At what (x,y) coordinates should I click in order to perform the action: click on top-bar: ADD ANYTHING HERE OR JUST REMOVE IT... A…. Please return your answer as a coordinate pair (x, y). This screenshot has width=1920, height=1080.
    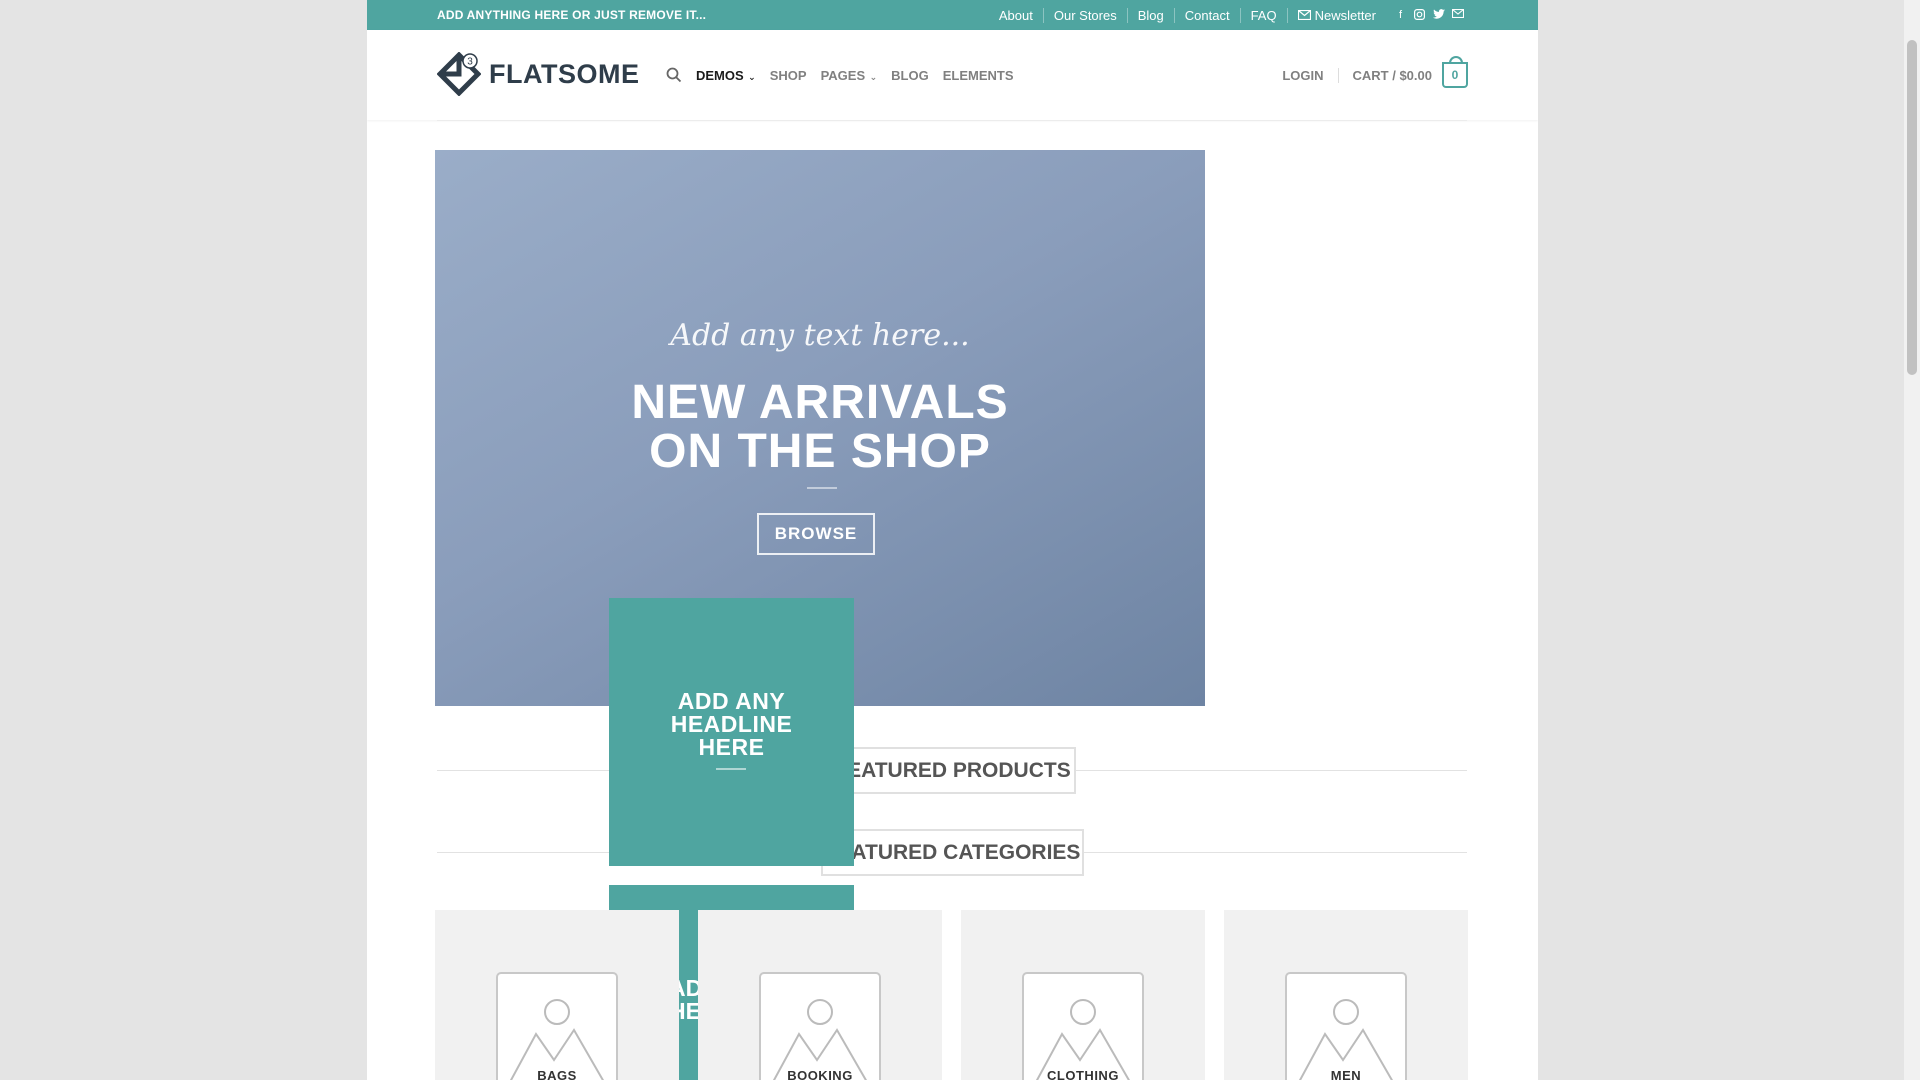
    Looking at the image, I should click on (952, 15).